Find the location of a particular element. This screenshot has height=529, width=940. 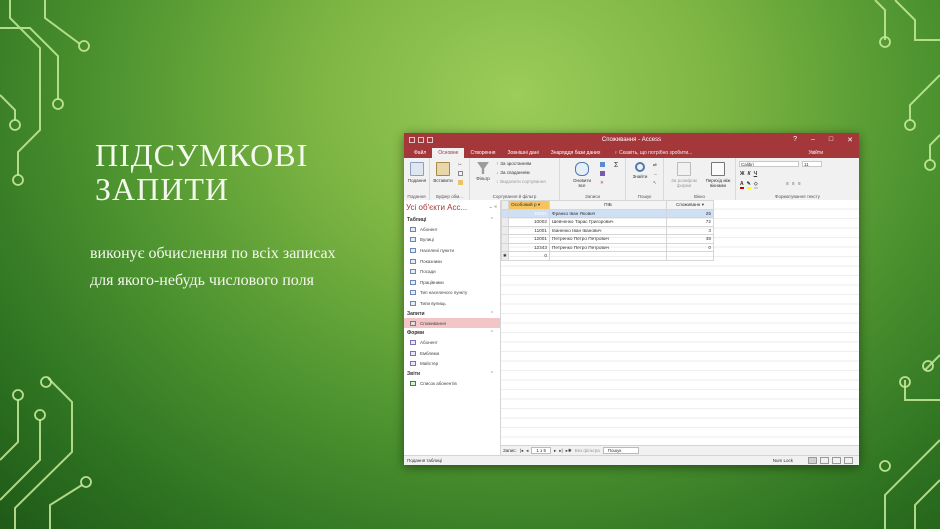

format-painter-button is located at coordinates (460, 182).